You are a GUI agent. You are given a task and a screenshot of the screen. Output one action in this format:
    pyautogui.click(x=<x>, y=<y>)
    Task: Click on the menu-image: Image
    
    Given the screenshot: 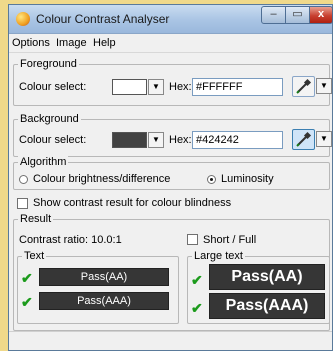 What is the action you would take?
    pyautogui.click(x=71, y=43)
    